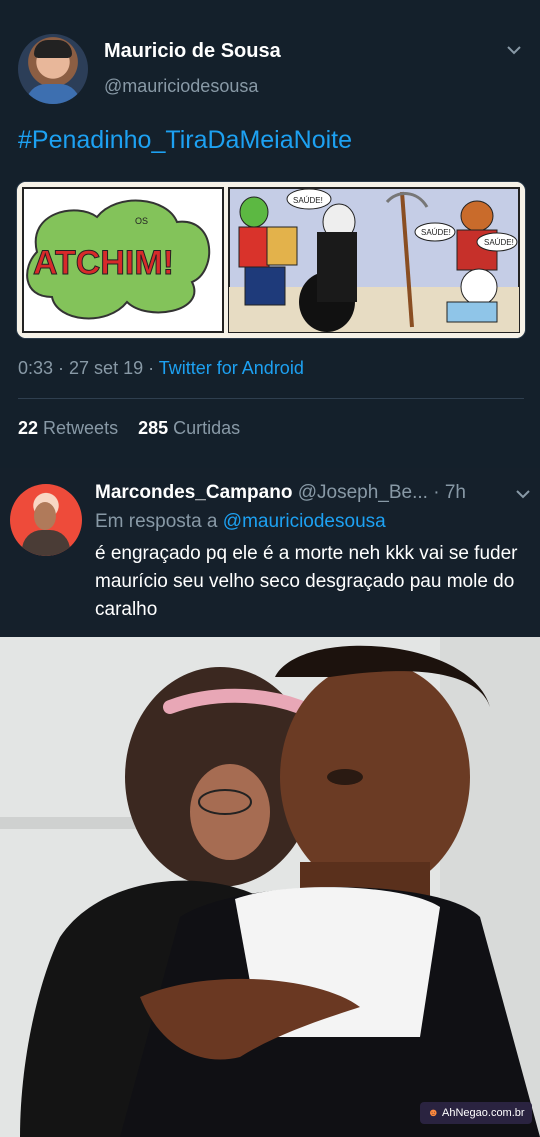 Image resolution: width=540 pixels, height=1137 pixels. What do you see at coordinates (483, 1113) in the screenshot?
I see `watermark-text: AhNegao.com.br` at bounding box center [483, 1113].